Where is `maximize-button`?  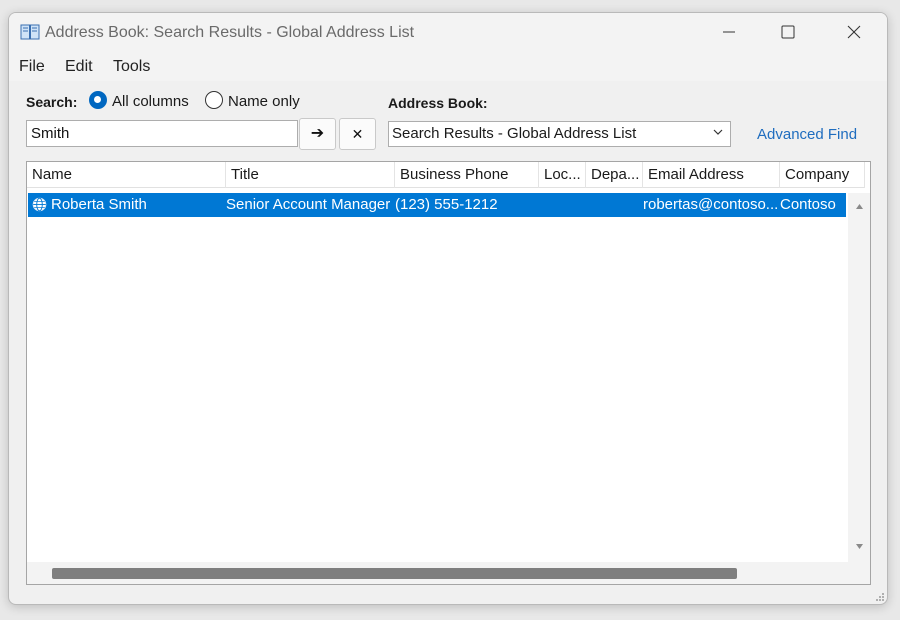 maximize-button is located at coordinates (788, 33).